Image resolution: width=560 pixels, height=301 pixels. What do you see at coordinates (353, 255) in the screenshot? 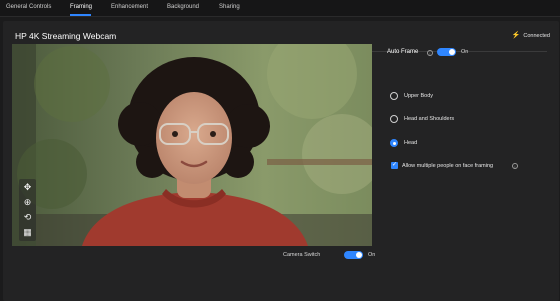
I see `camera-switch-toggle` at bounding box center [353, 255].